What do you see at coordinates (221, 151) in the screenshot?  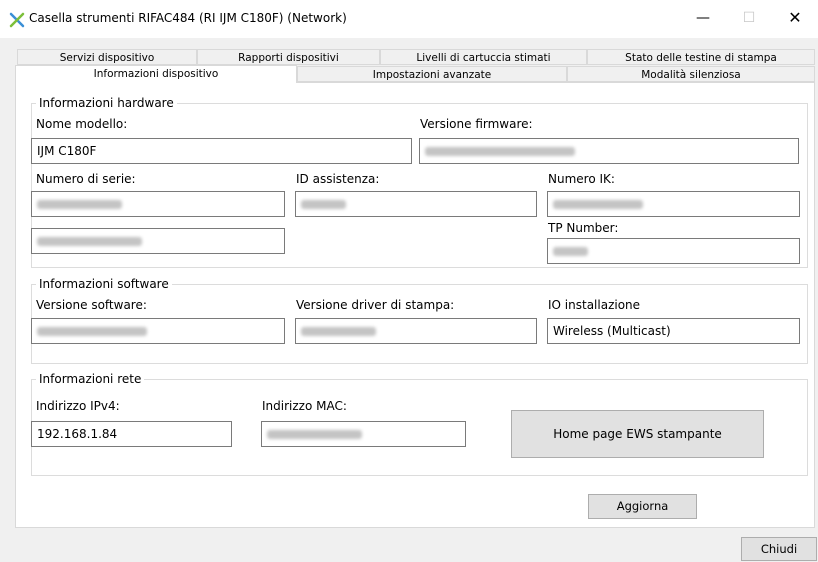 I see `model-field: IJM C180F` at bounding box center [221, 151].